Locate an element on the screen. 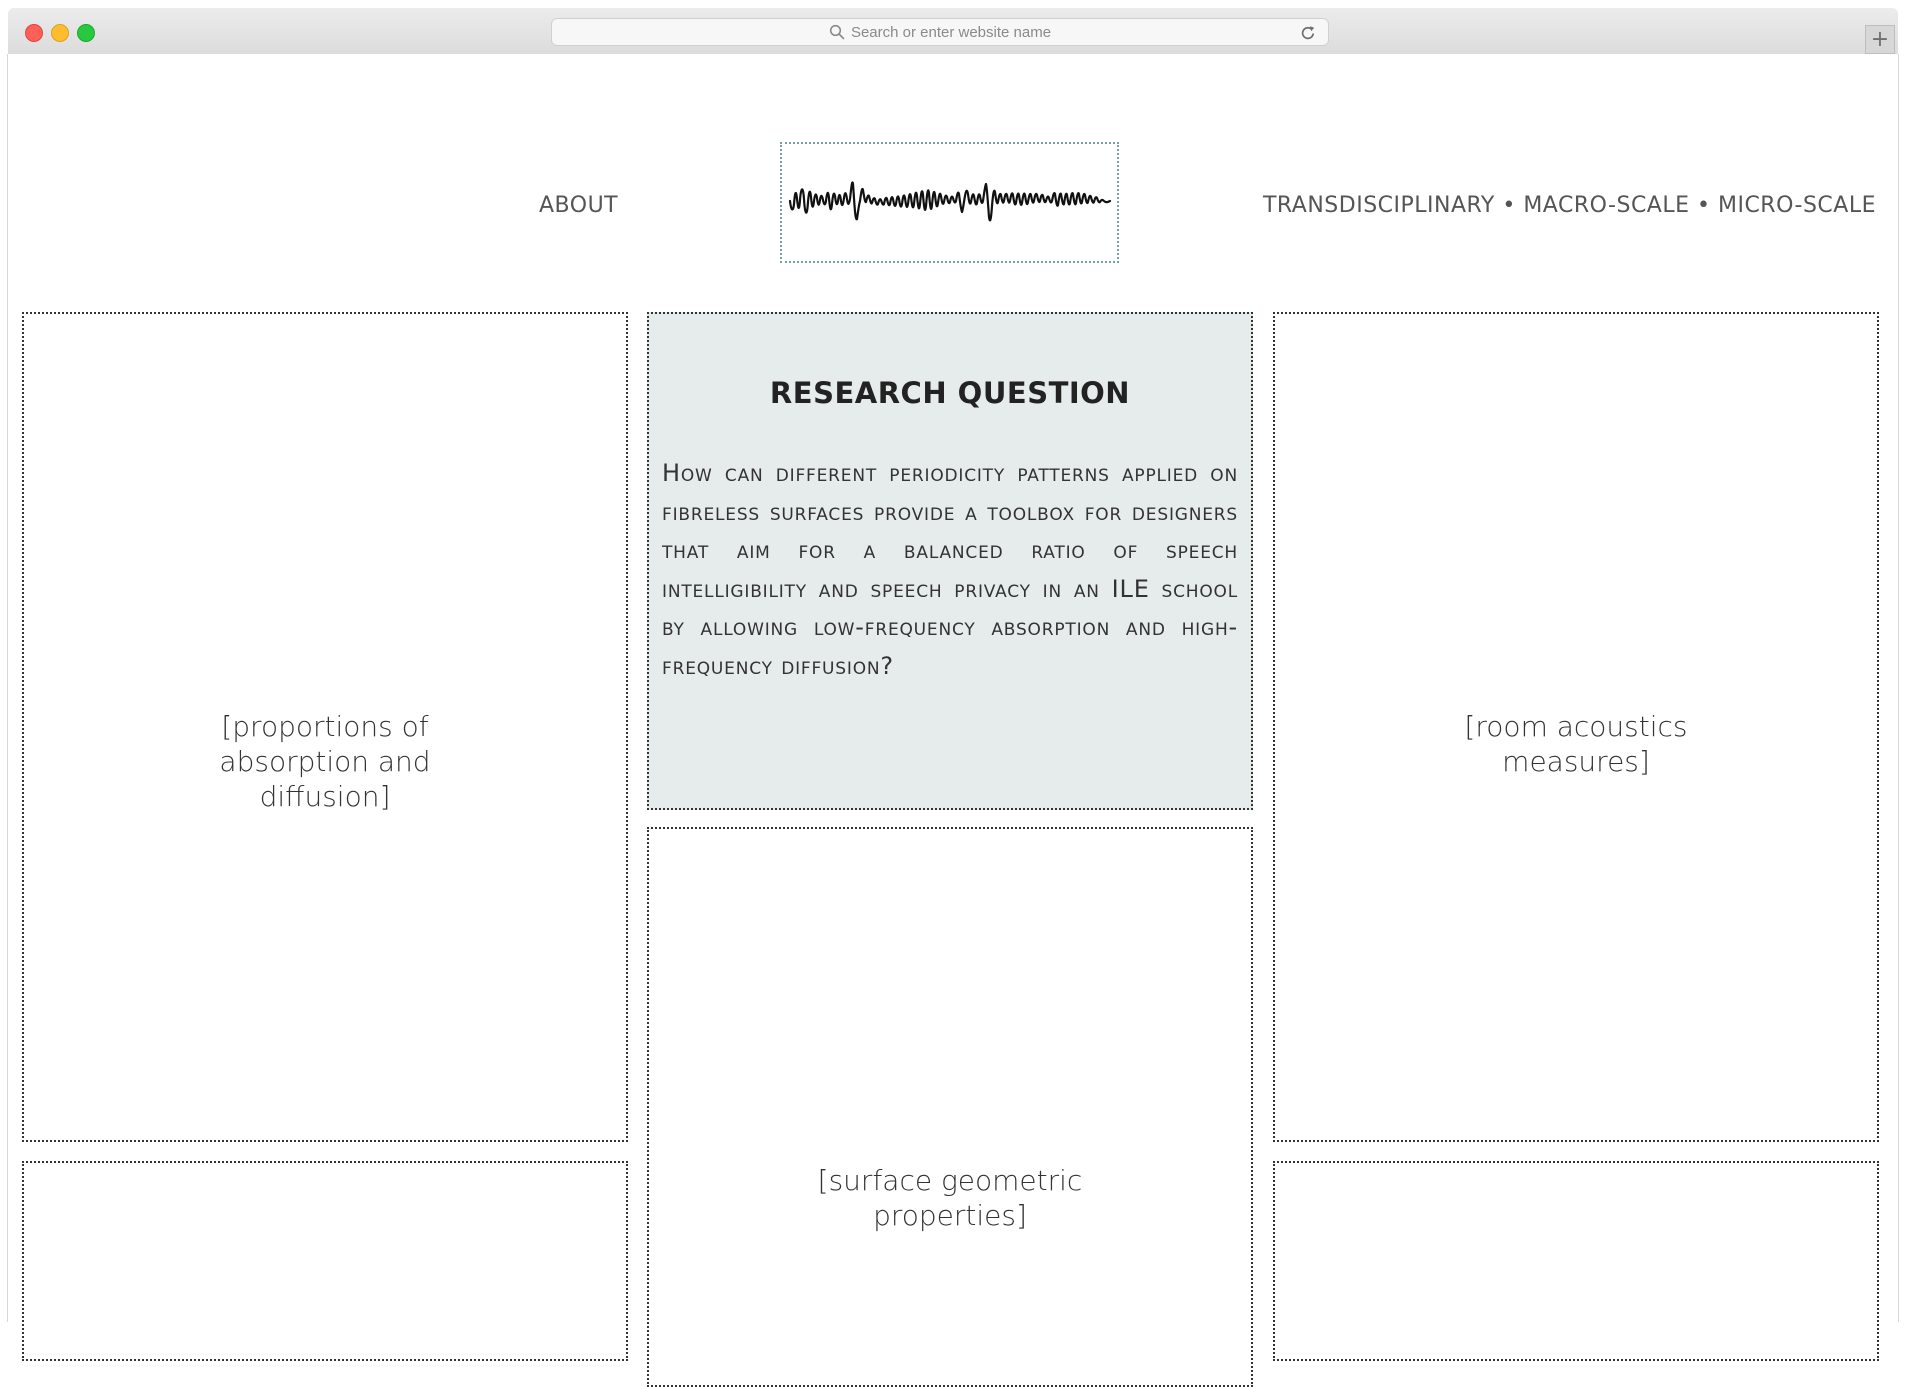 Image resolution: width=1908 pixels, height=1387 pixels. reload-icon is located at coordinates (1308, 33).